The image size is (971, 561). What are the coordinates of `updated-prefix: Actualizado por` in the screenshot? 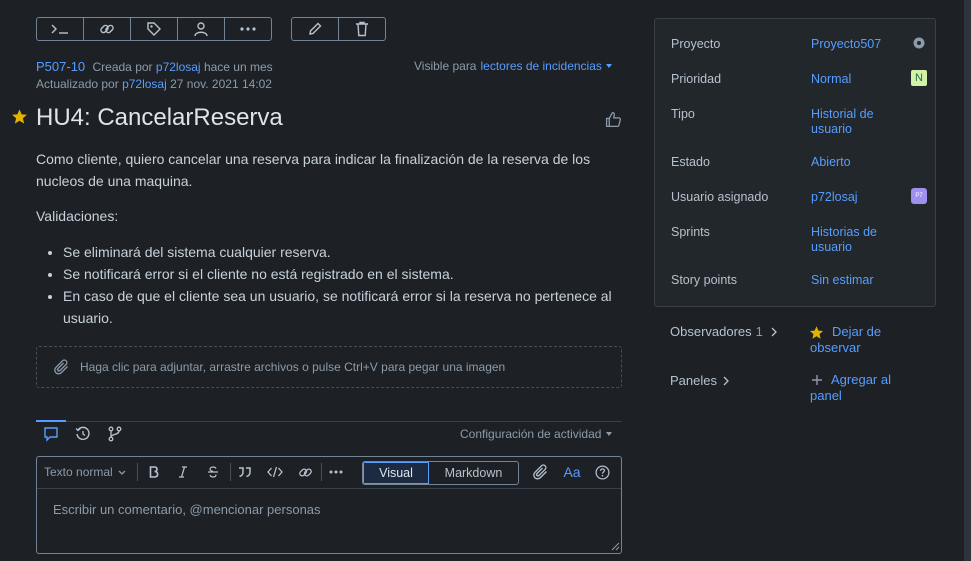 It's located at (77, 84).